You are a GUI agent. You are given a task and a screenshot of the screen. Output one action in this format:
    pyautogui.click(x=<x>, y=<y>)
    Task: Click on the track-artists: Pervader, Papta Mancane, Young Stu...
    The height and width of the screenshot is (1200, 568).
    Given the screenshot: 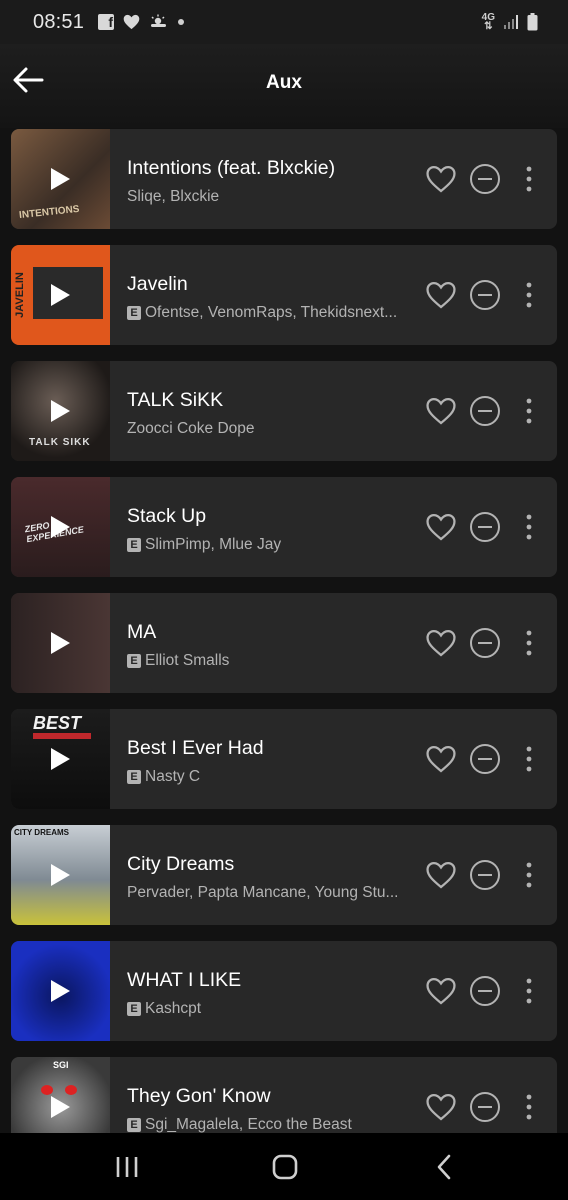 What is the action you would take?
    pyautogui.click(x=263, y=892)
    